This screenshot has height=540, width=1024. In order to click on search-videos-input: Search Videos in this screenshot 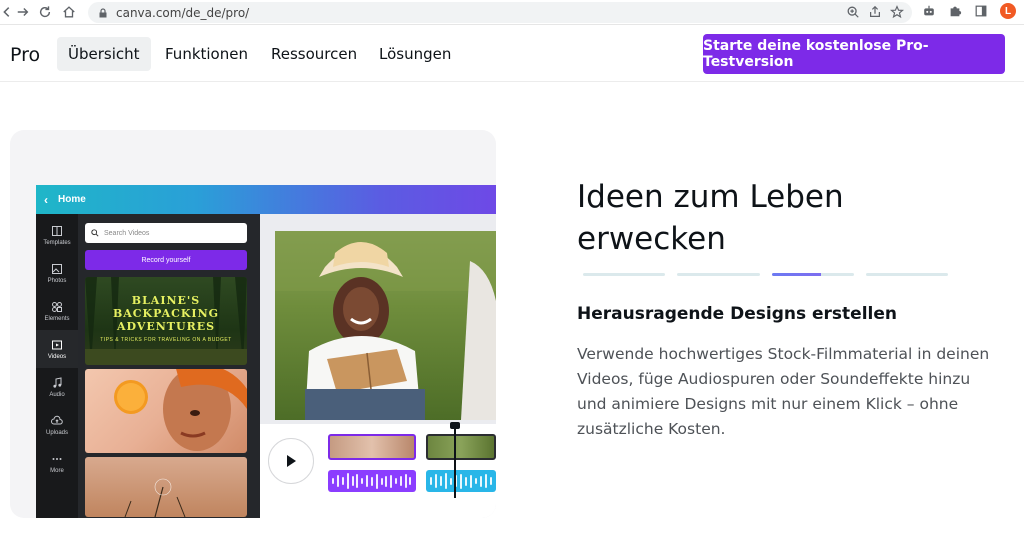, I will do `click(166, 233)`.